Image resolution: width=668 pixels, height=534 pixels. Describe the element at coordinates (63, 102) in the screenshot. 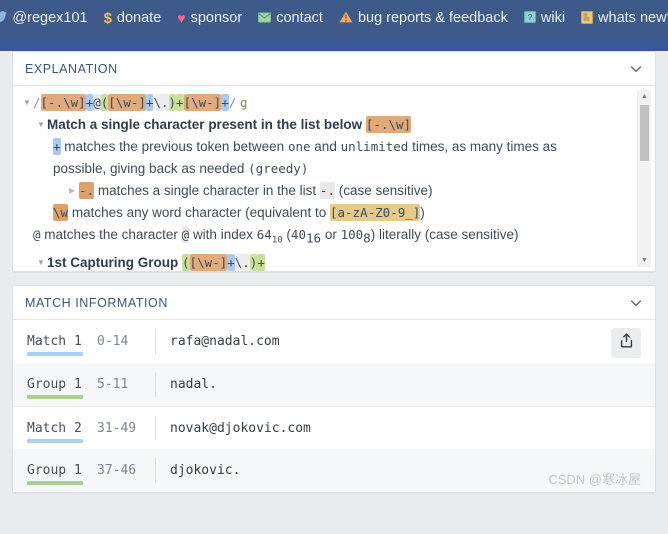

I see `pattern-token-0: [-.\w]` at that location.